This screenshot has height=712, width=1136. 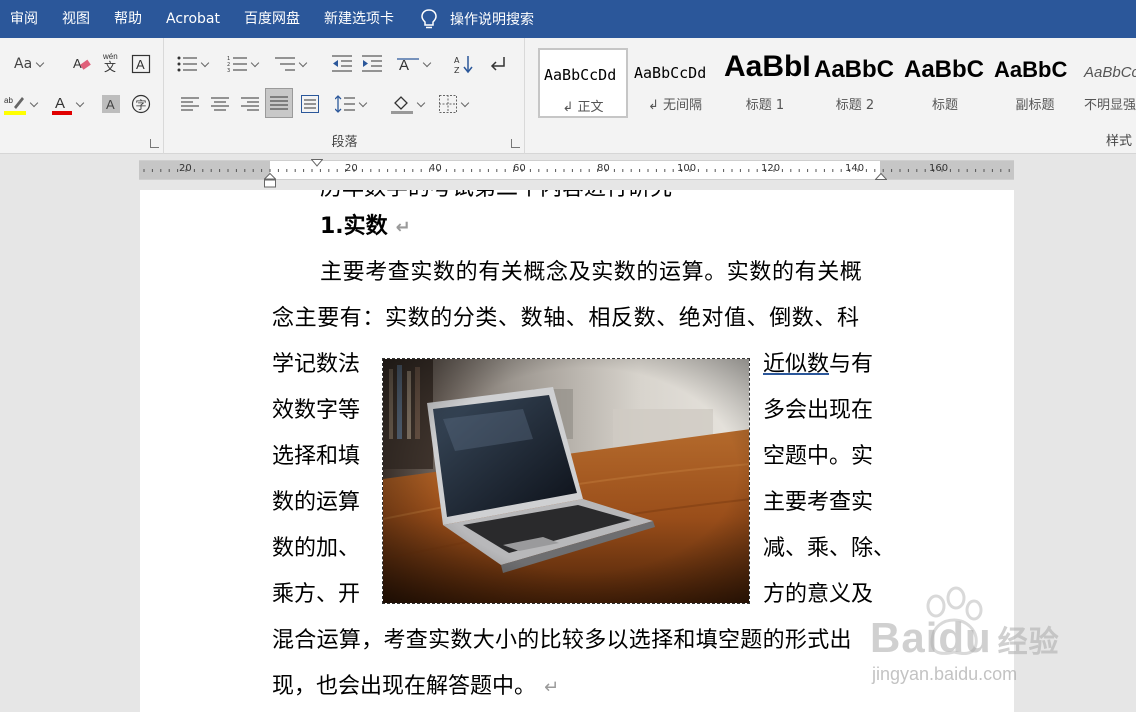 I want to click on horizontal-ruler: 20 20 40 60 80 100 120 140 160, so click(x=576, y=173).